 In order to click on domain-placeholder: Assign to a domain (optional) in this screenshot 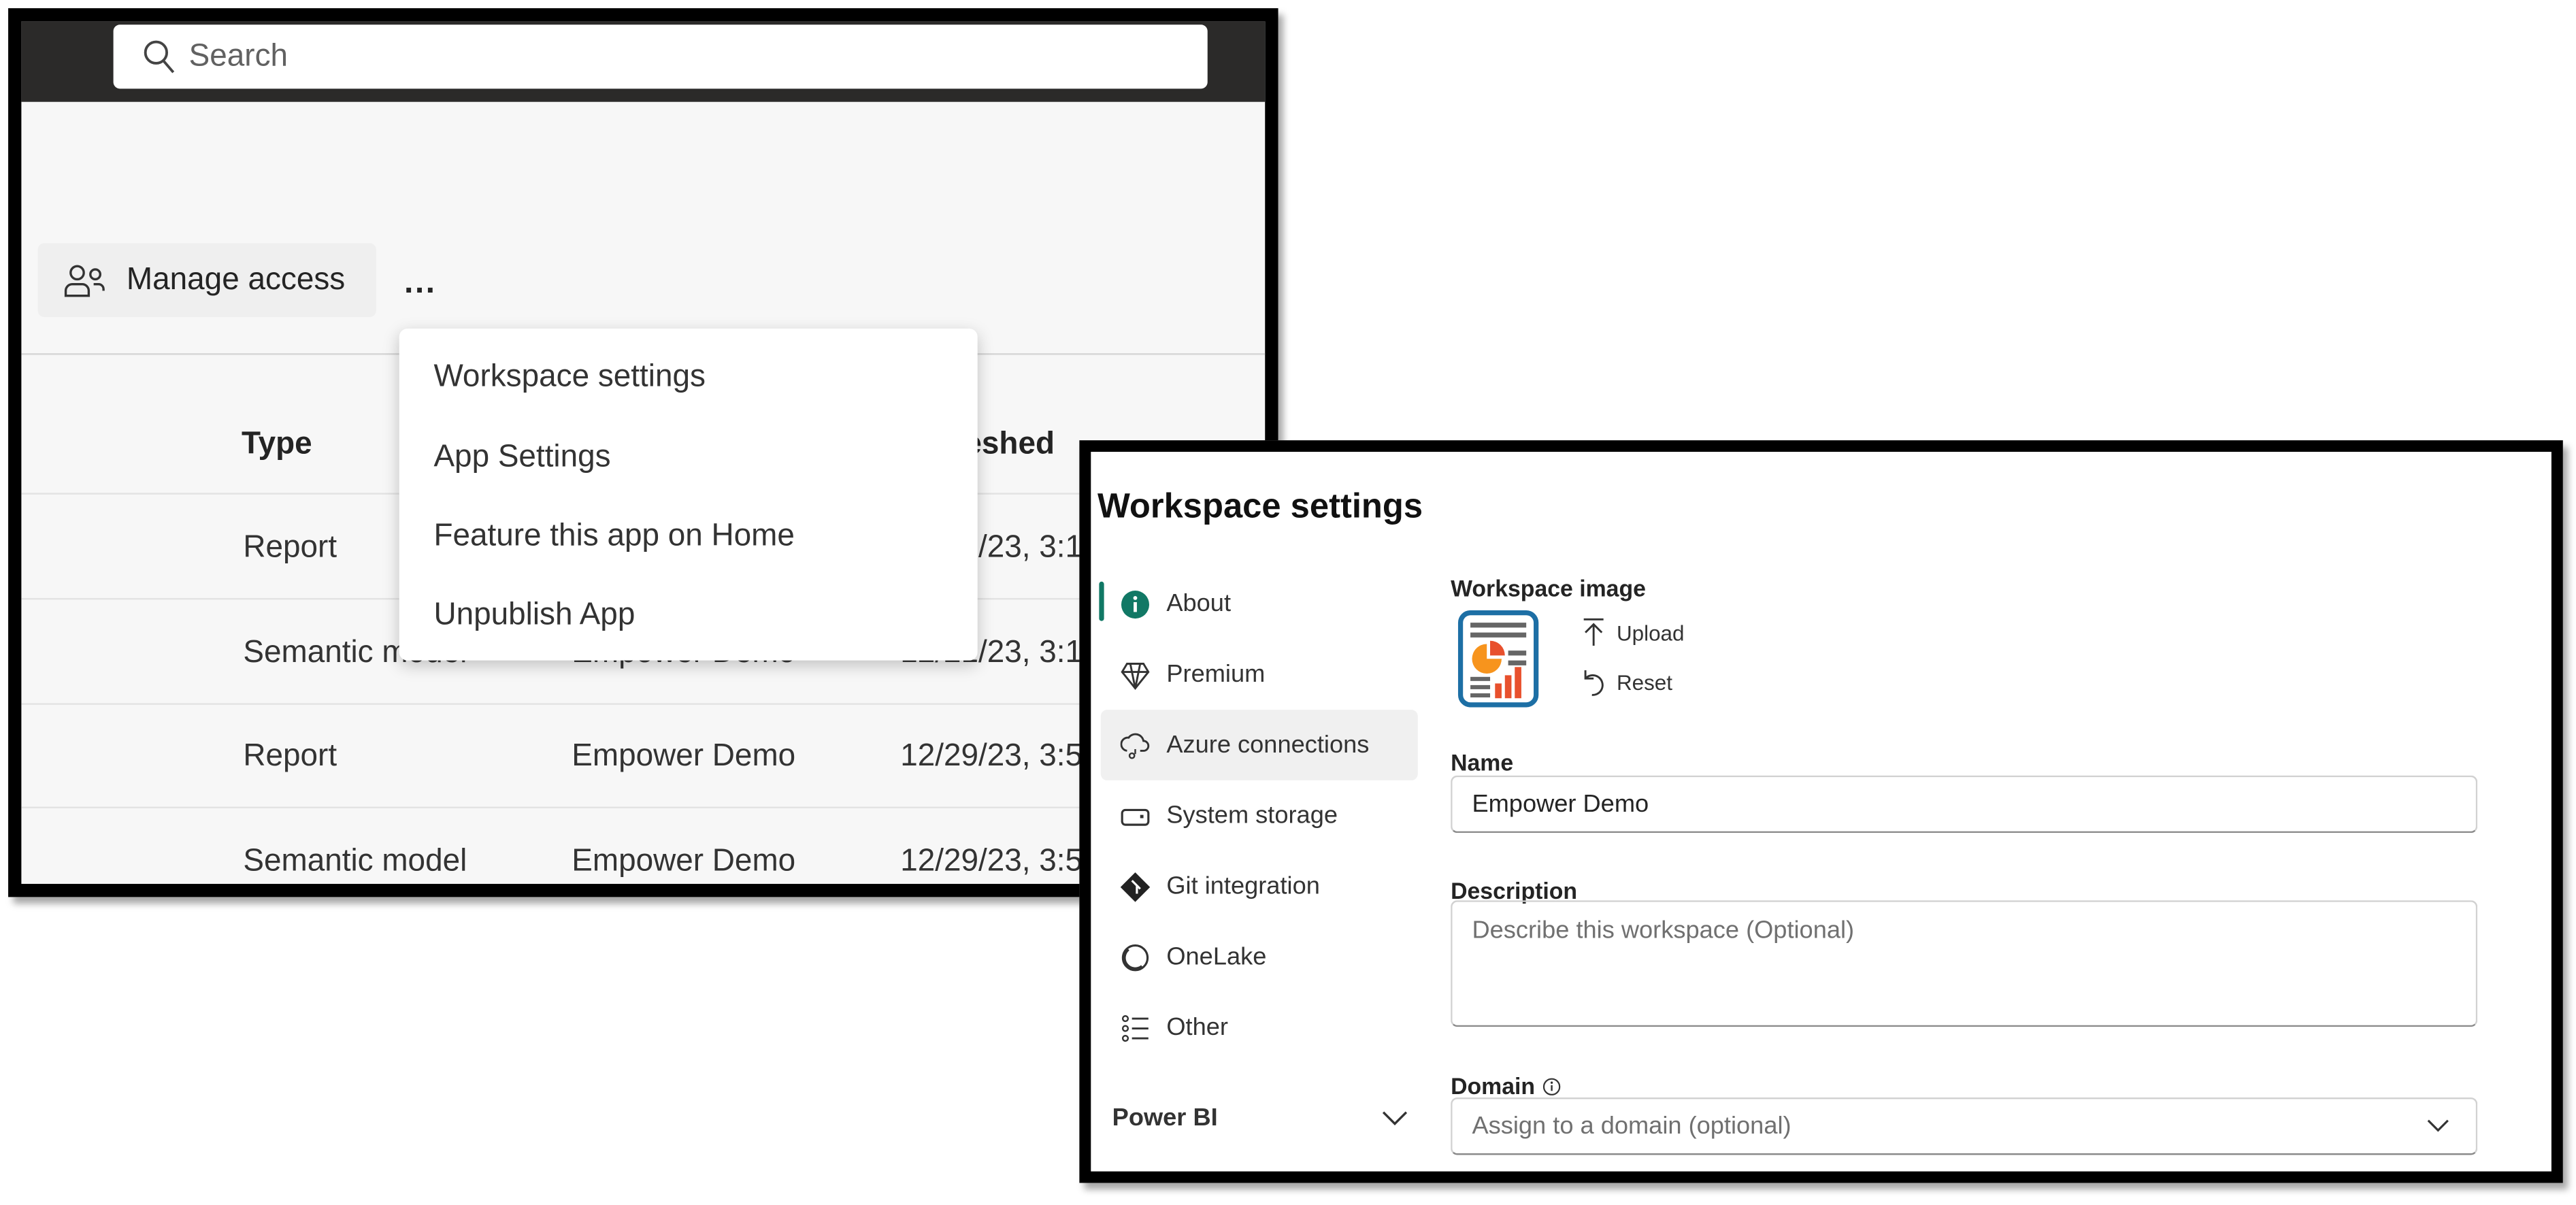, I will do `click(1631, 1126)`.